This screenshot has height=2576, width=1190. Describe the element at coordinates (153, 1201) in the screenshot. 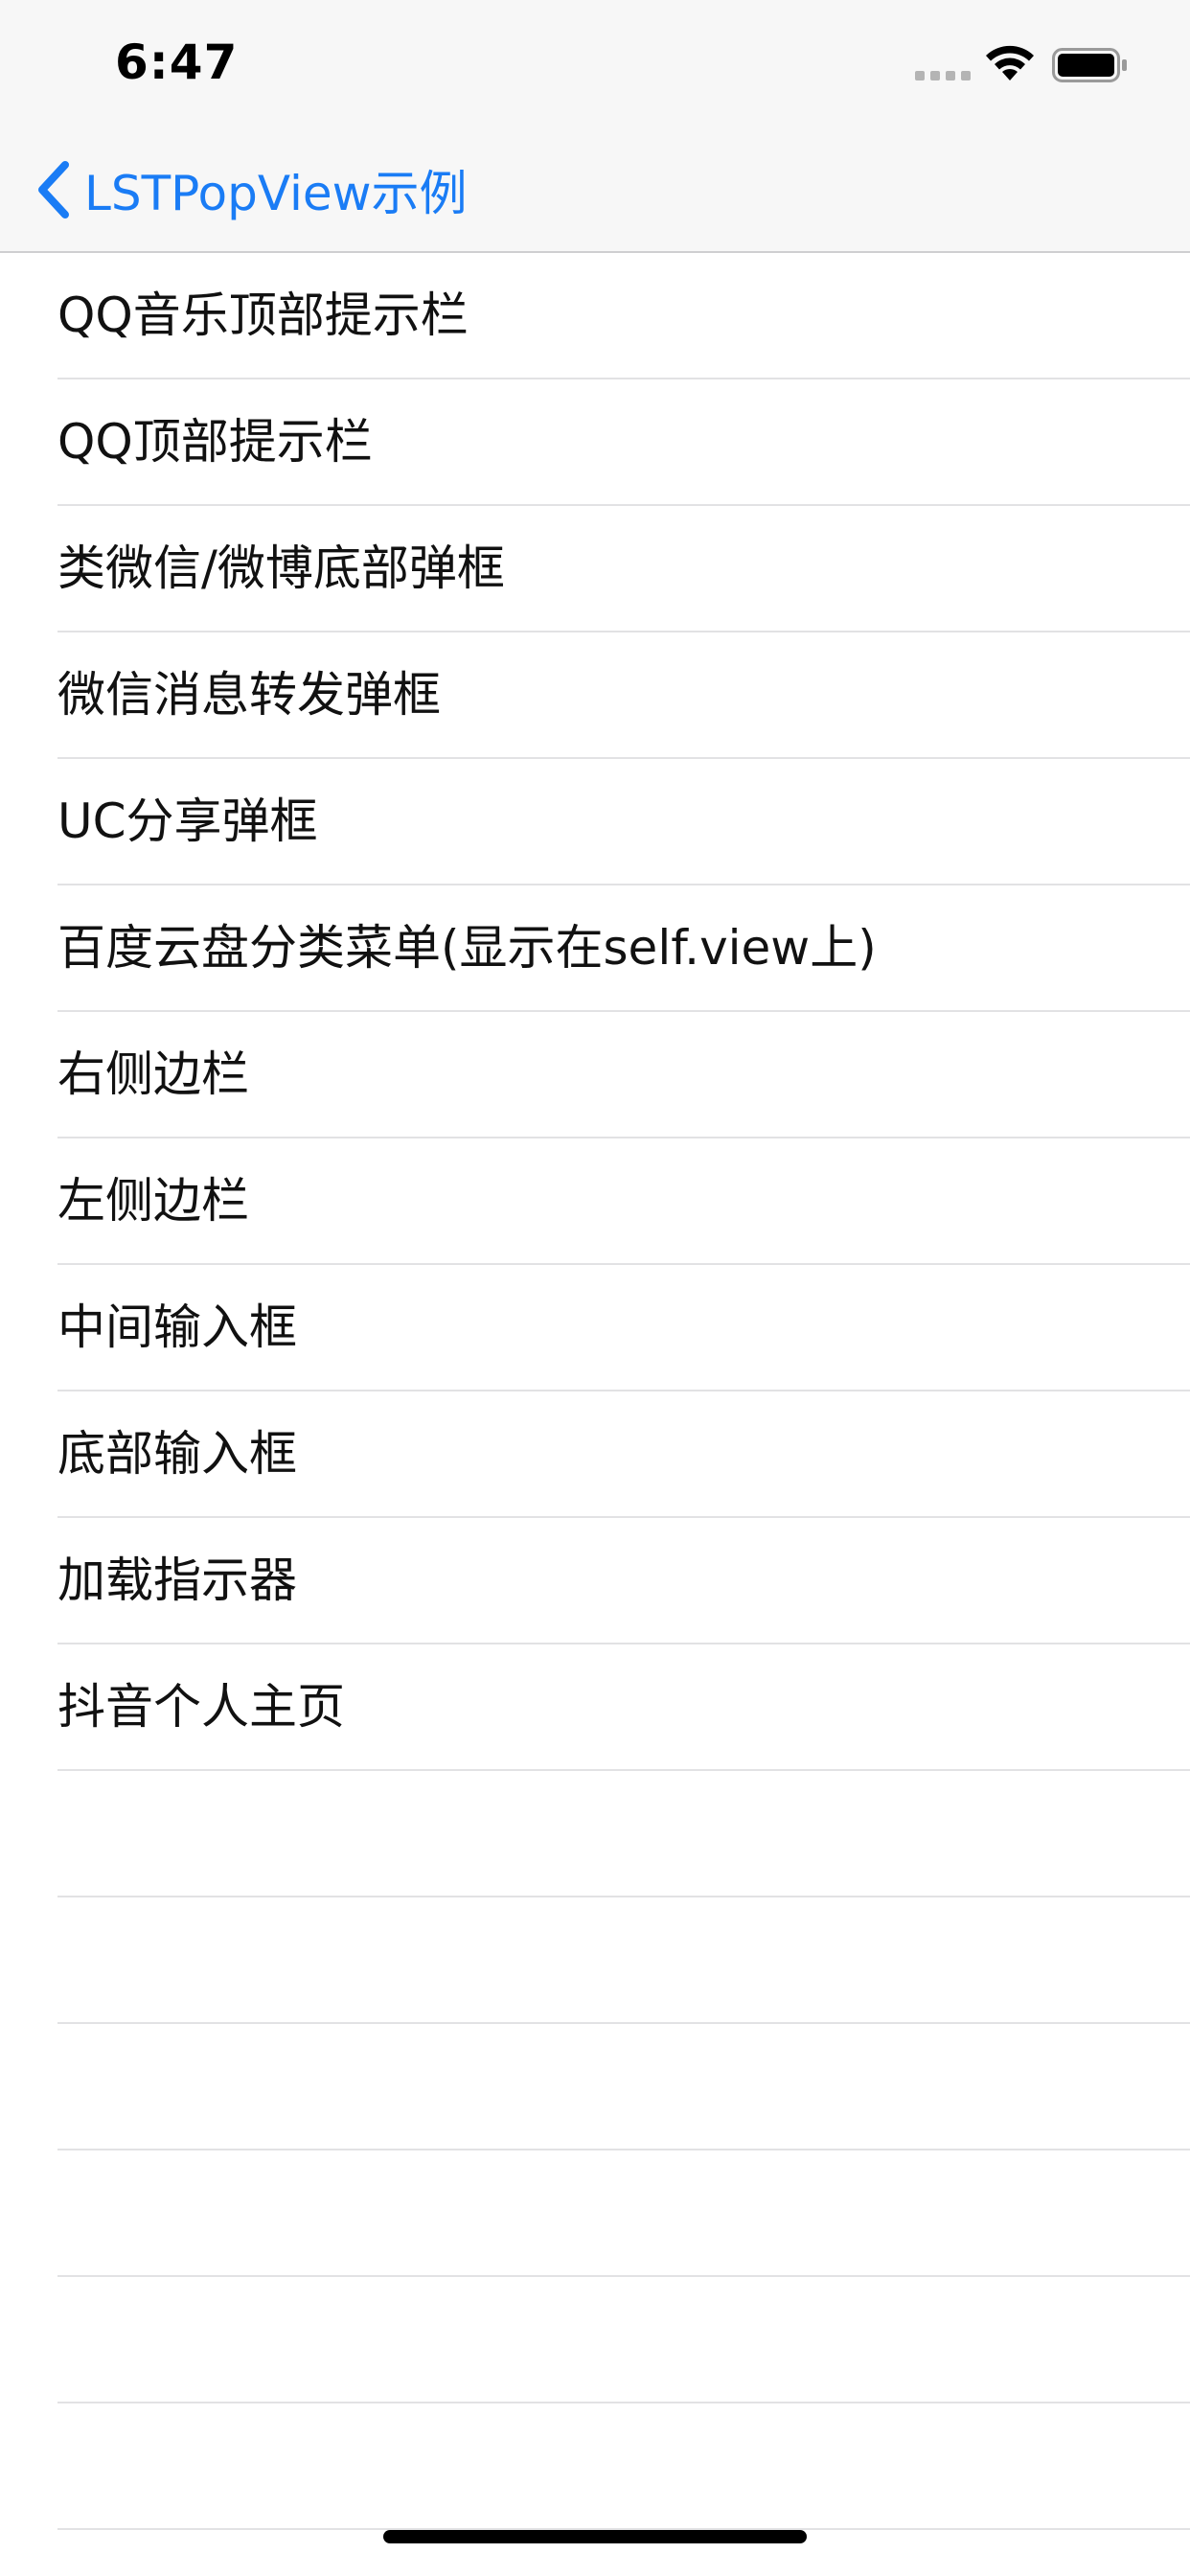

I see `list-item-label: 左侧边栏` at that location.